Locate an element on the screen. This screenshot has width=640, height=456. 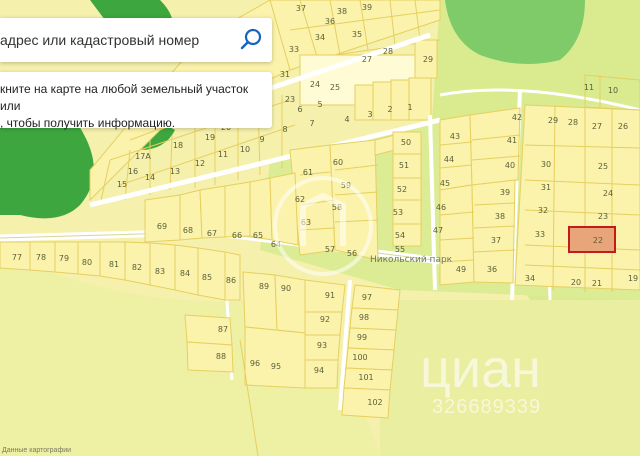
parcel-label-p29a: 29 is located at coordinates (428, 60).